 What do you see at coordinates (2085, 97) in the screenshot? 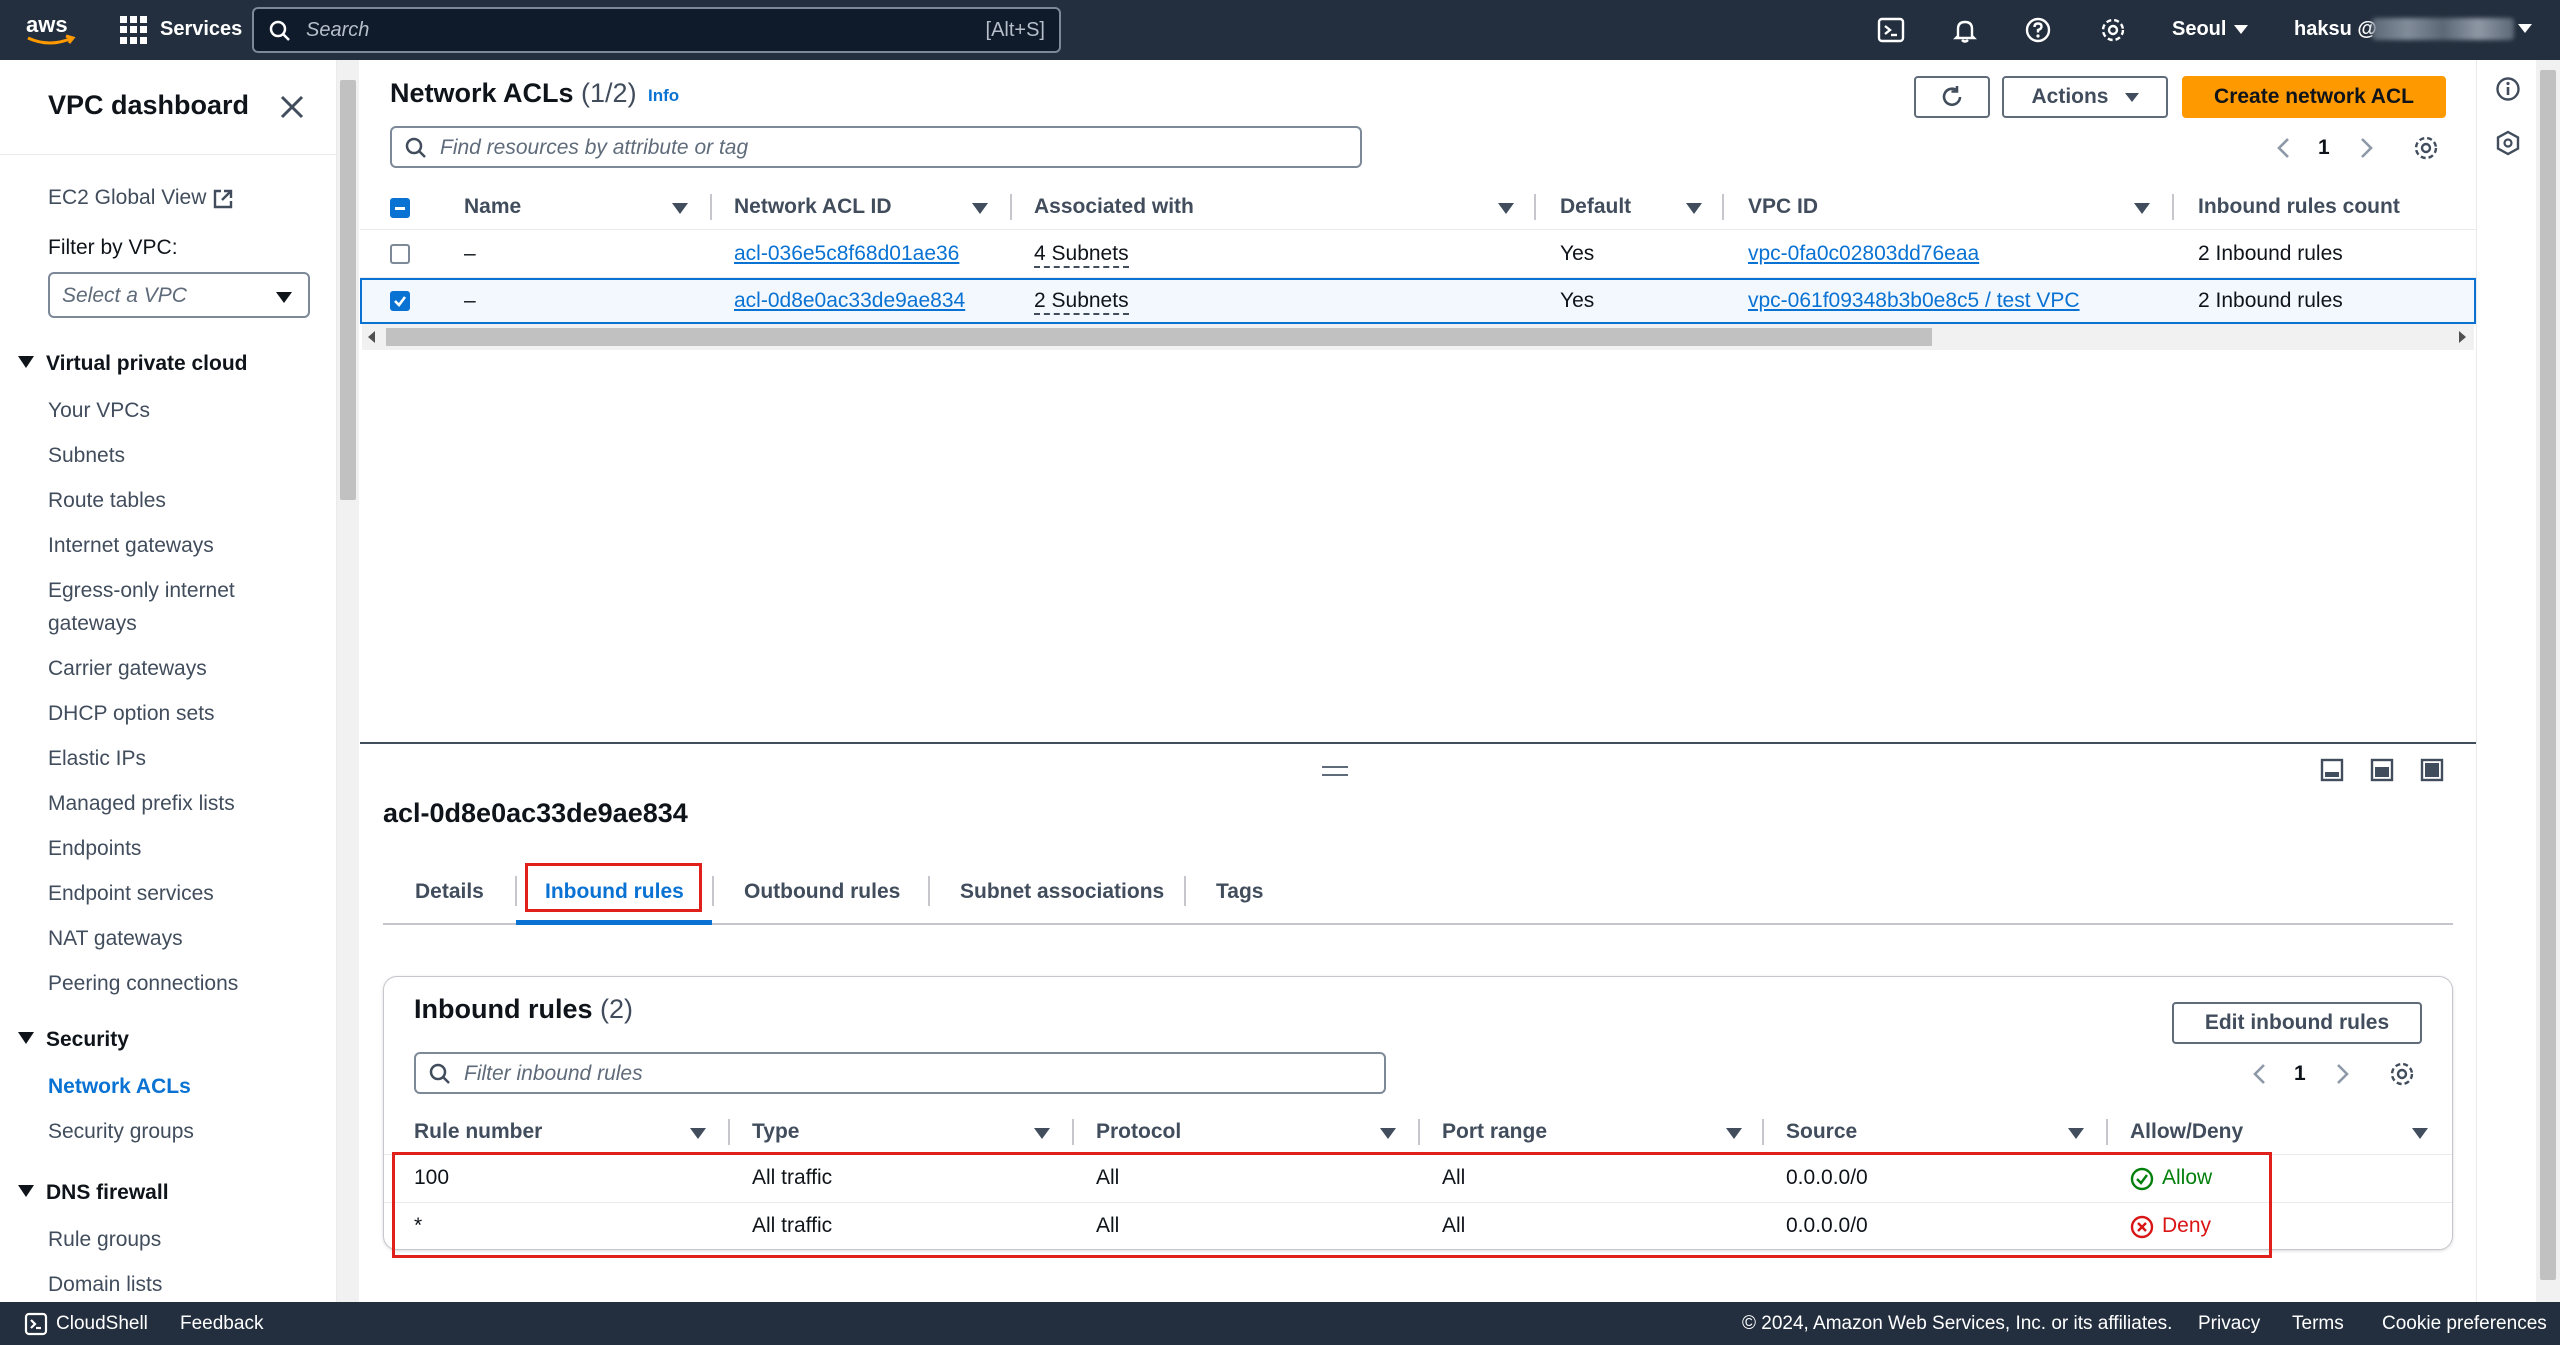
I see `actions-button: Actions` at bounding box center [2085, 97].